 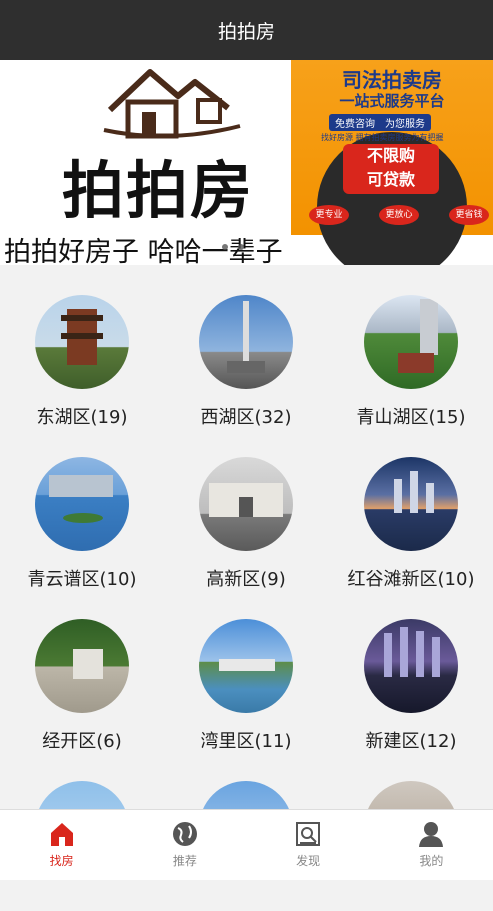 What do you see at coordinates (61, 834) in the screenshot?
I see `home-icon` at bounding box center [61, 834].